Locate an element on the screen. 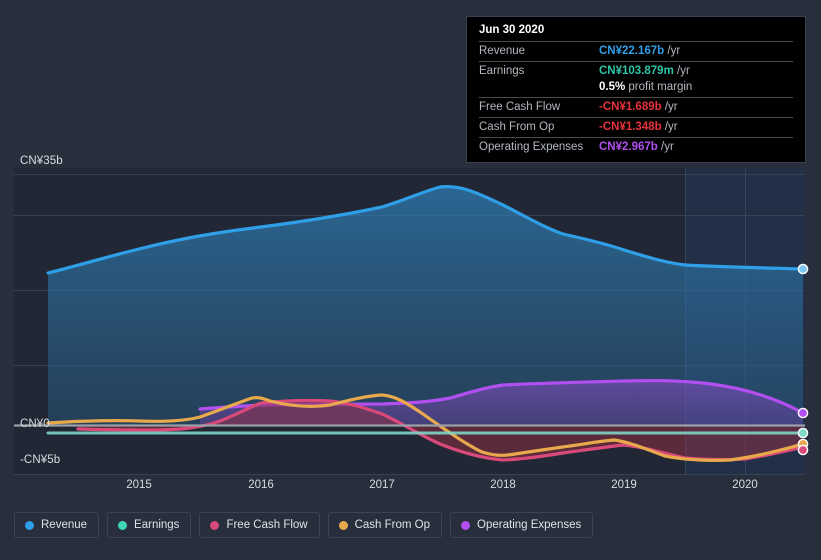  revenue-endpoint-dot is located at coordinates (803, 269).